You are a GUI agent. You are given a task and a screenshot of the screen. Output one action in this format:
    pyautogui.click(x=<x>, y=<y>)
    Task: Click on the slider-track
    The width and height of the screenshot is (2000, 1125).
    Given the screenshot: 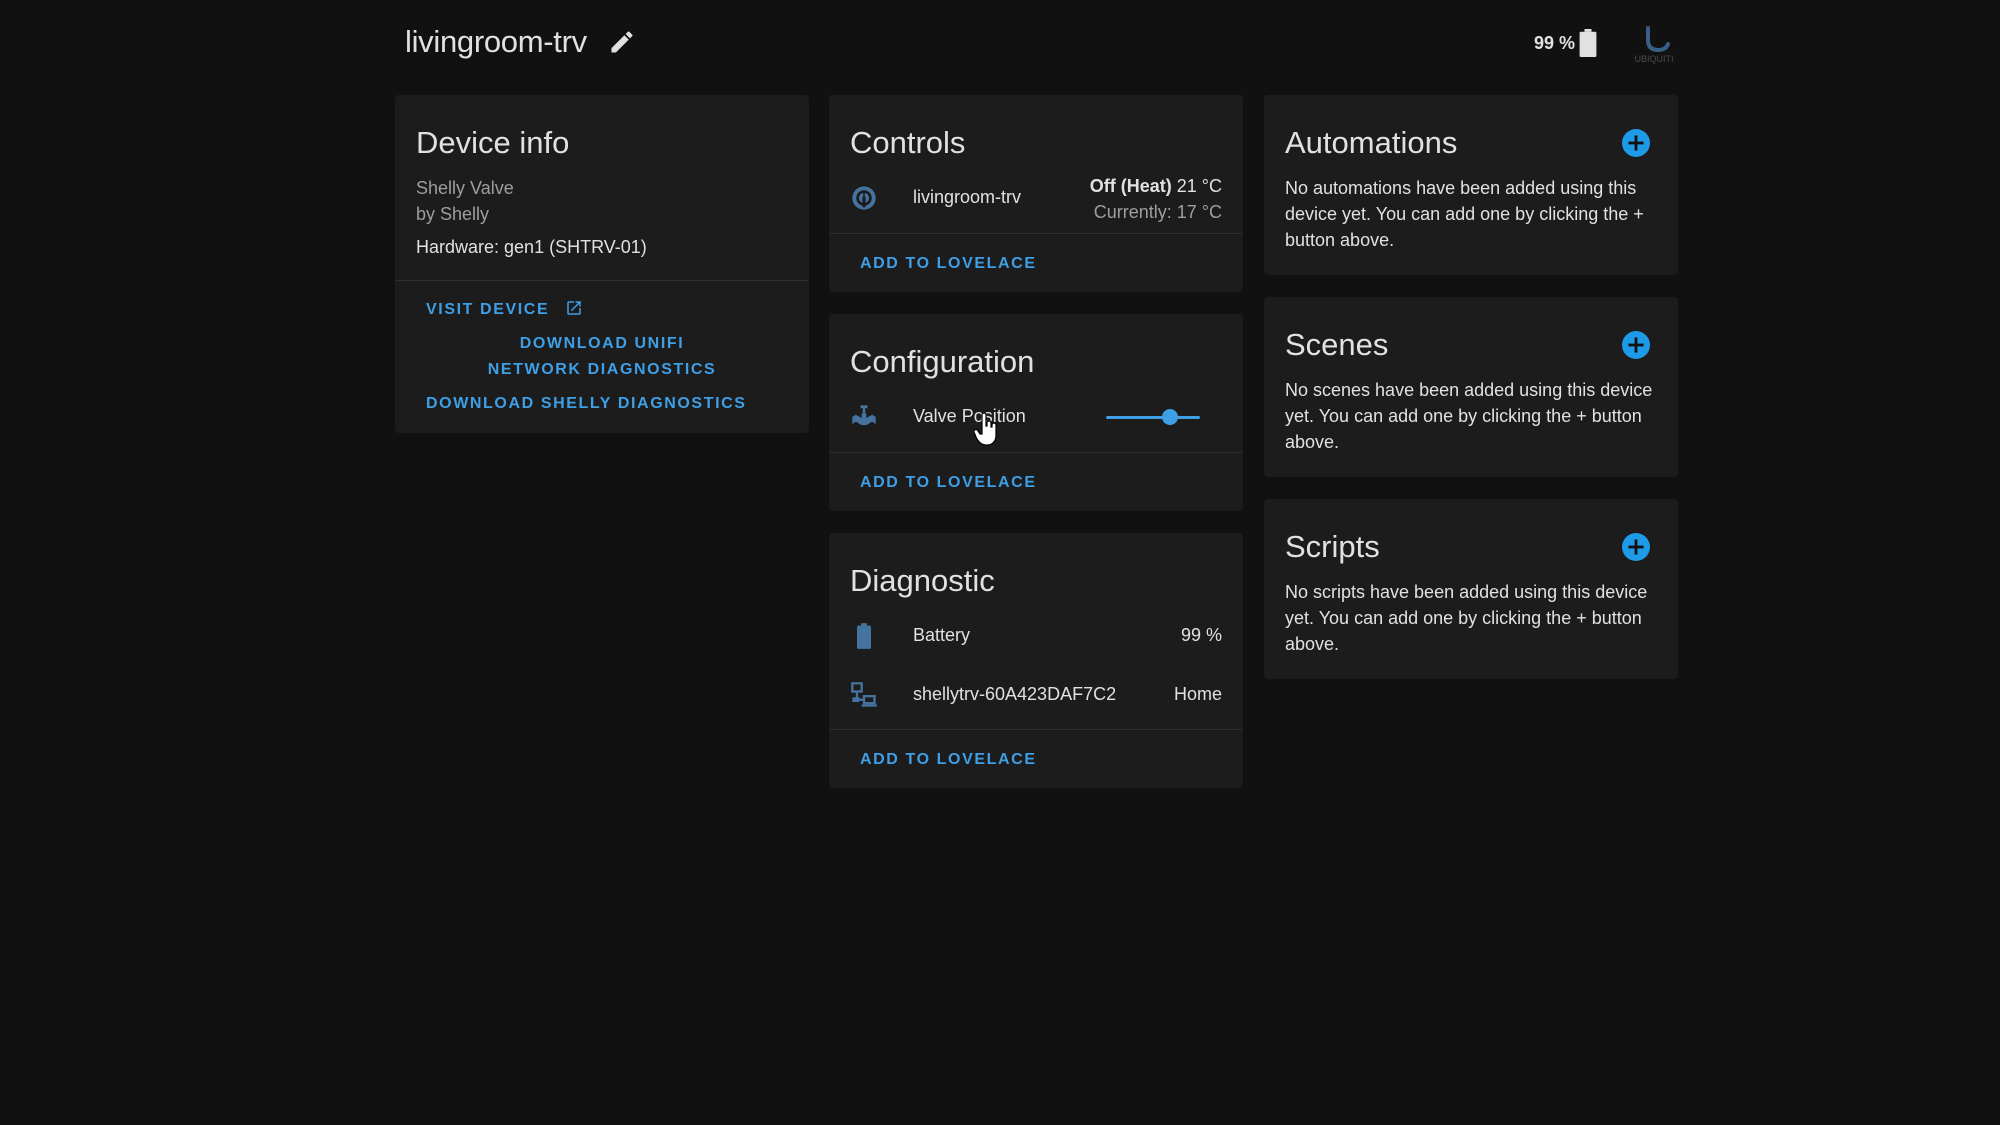 What is the action you would take?
    pyautogui.click(x=1153, y=417)
    